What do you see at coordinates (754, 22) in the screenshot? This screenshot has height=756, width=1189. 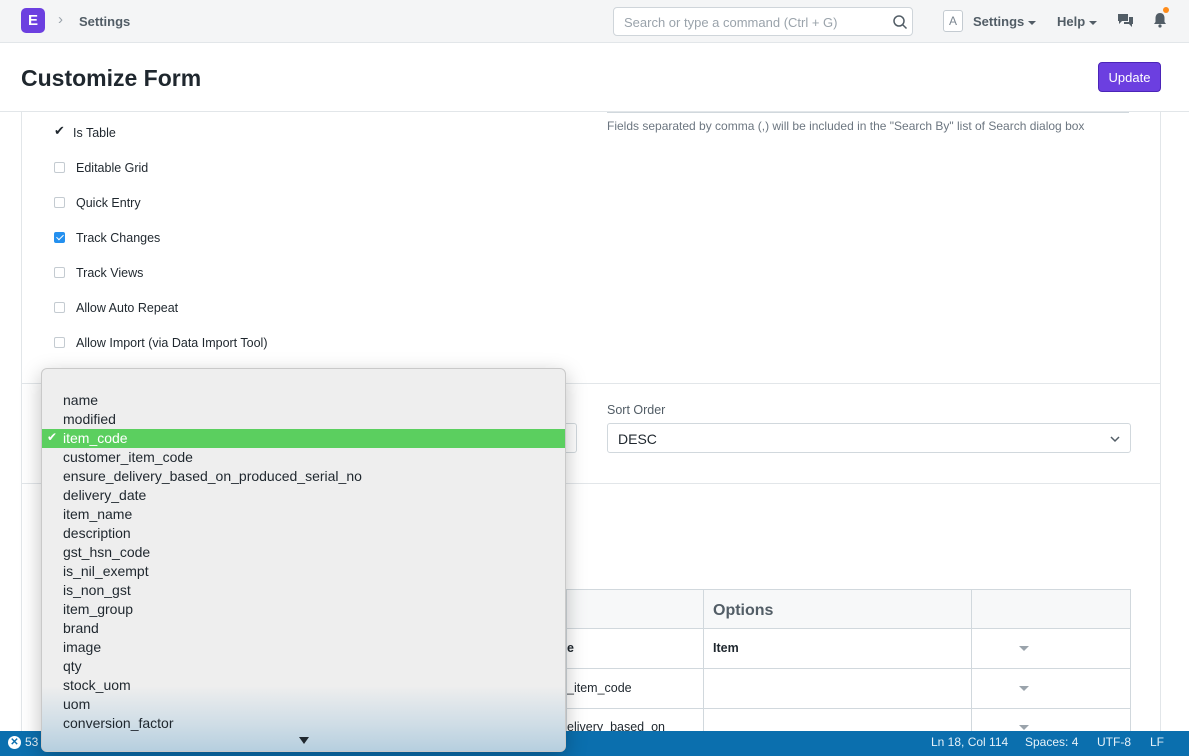 I see `search-input` at bounding box center [754, 22].